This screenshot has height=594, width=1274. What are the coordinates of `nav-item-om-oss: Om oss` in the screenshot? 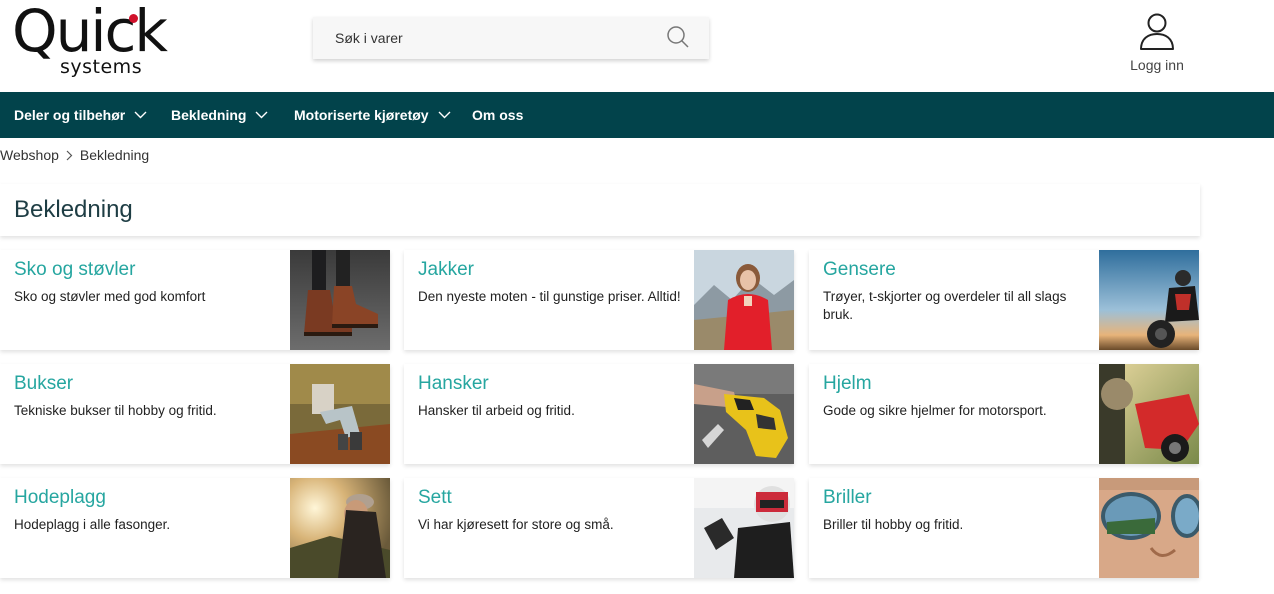 It's located at (497, 115).